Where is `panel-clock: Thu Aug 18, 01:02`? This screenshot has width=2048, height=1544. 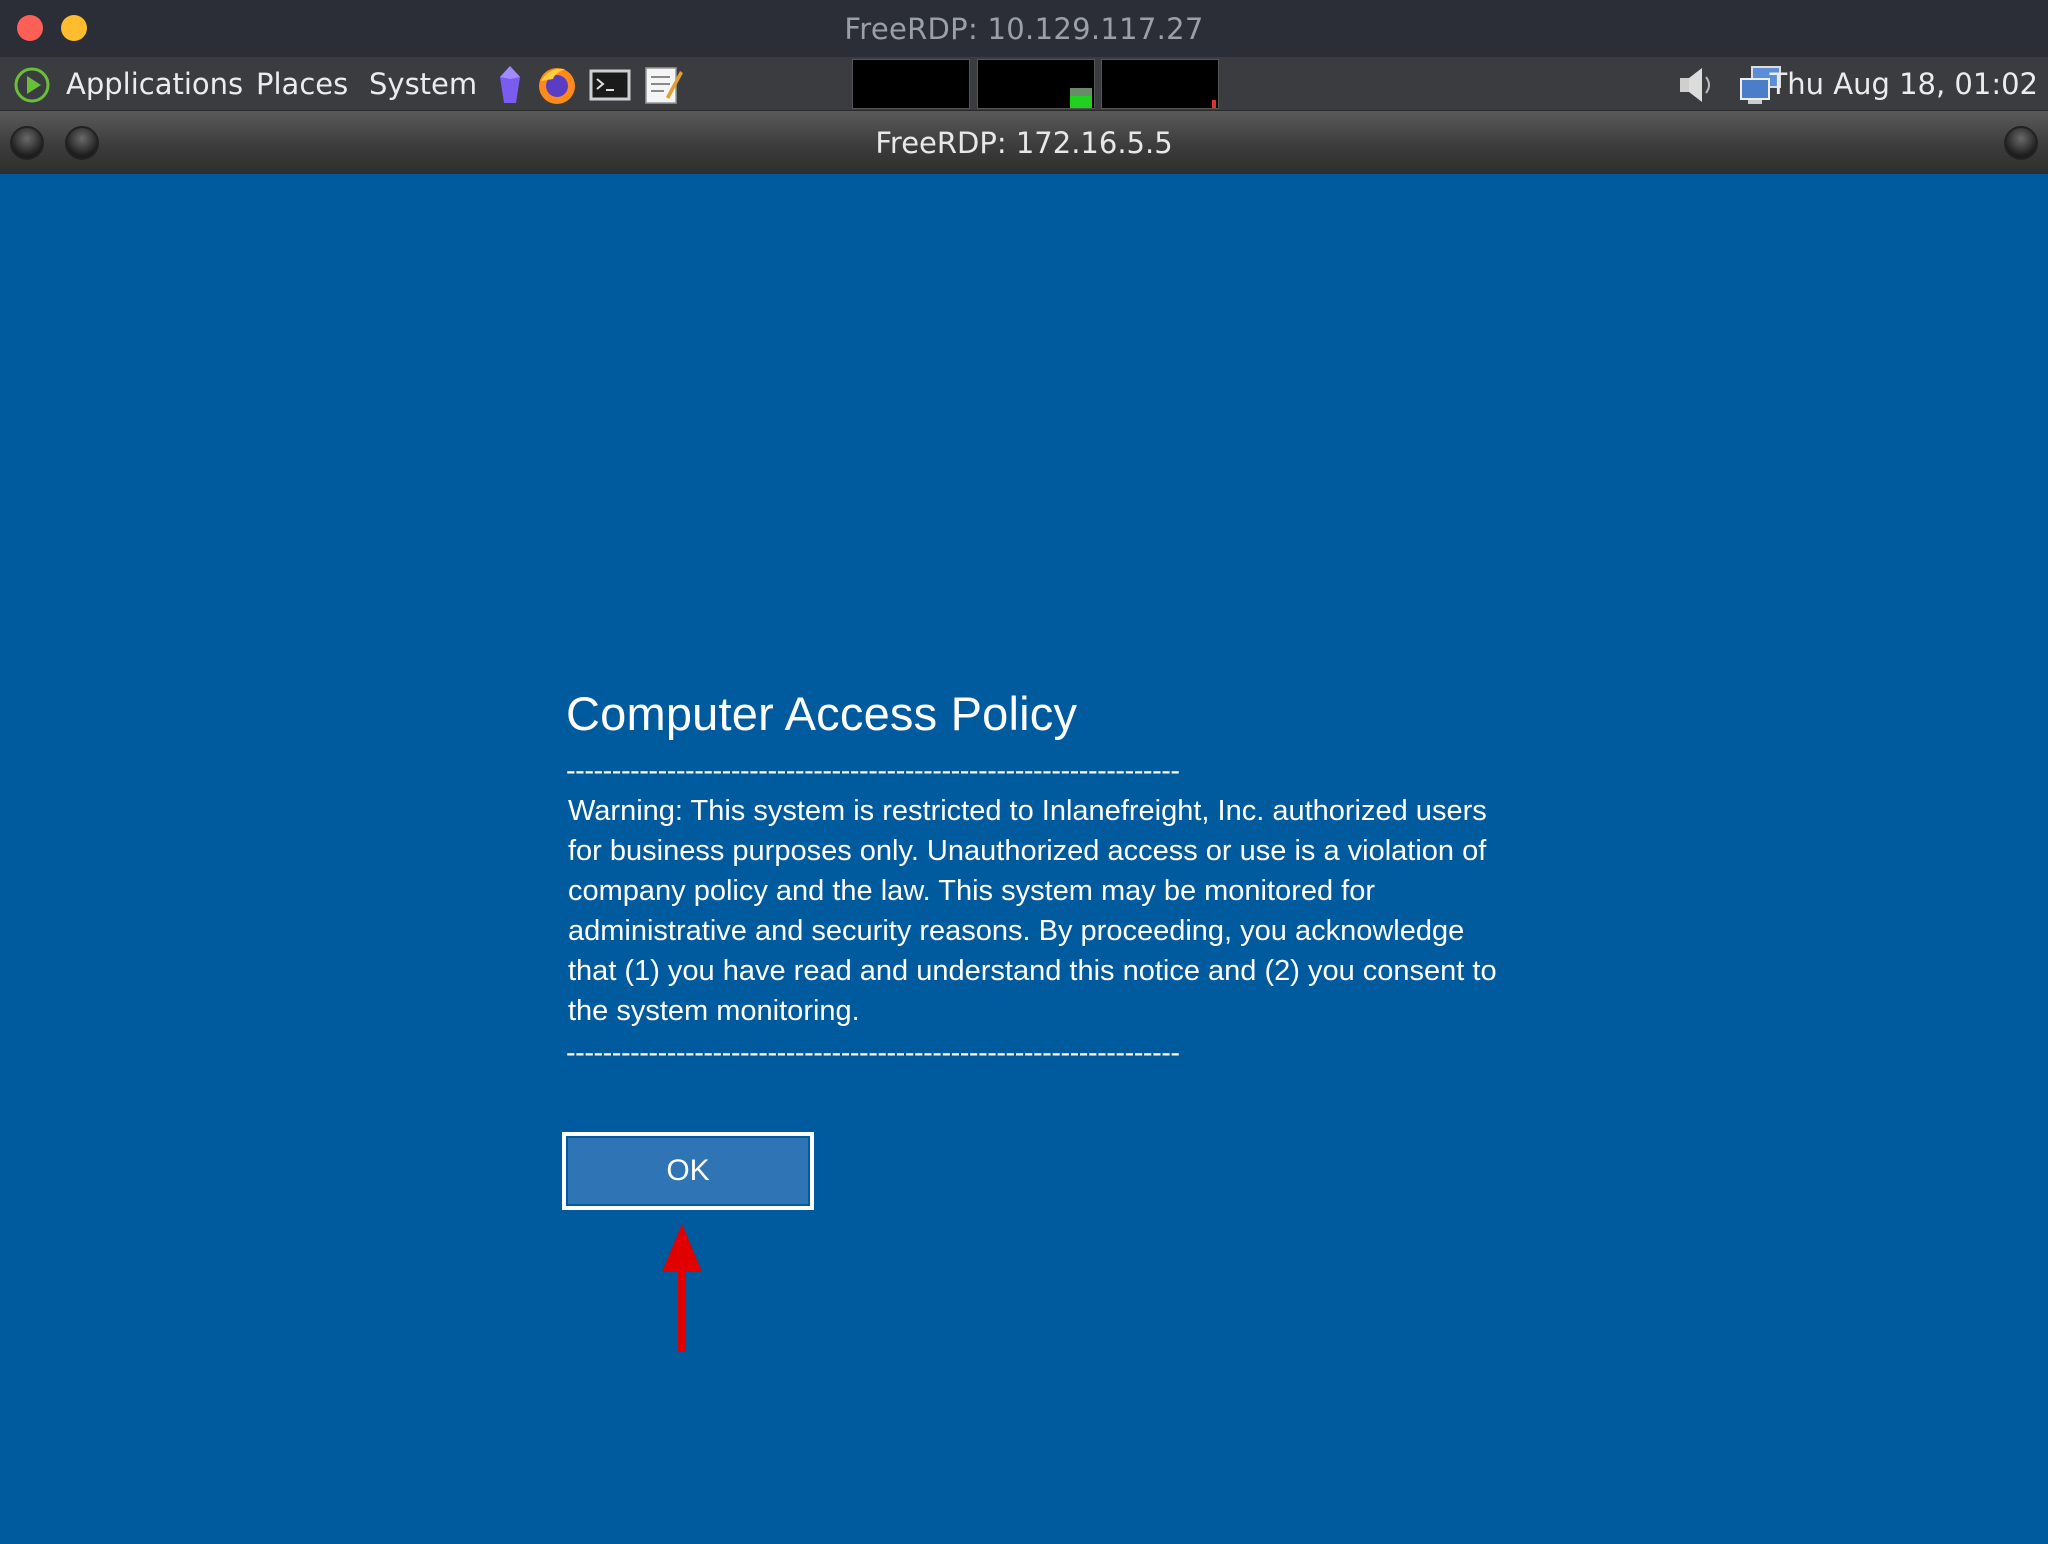 panel-clock: Thu Aug 18, 01:02 is located at coordinates (1904, 84).